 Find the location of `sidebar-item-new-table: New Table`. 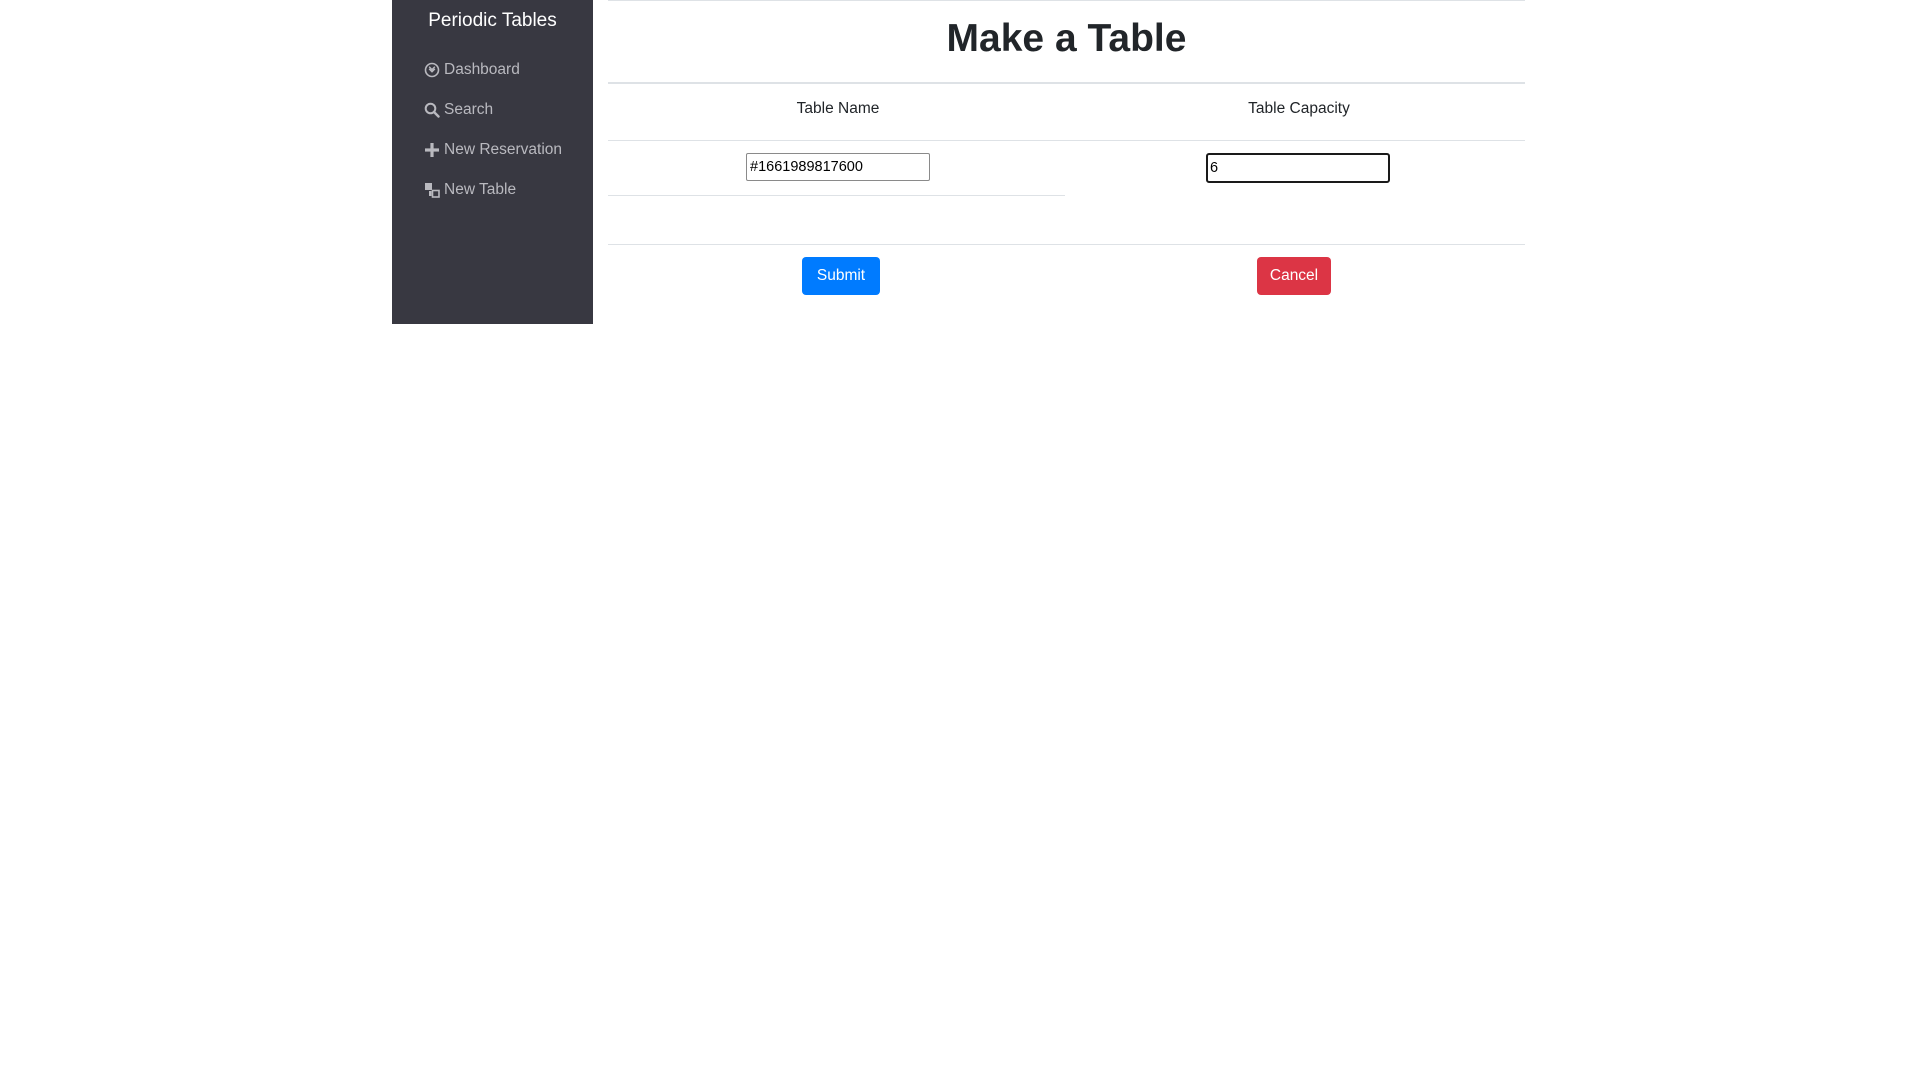

sidebar-item-new-table: New Table is located at coordinates (492, 190).